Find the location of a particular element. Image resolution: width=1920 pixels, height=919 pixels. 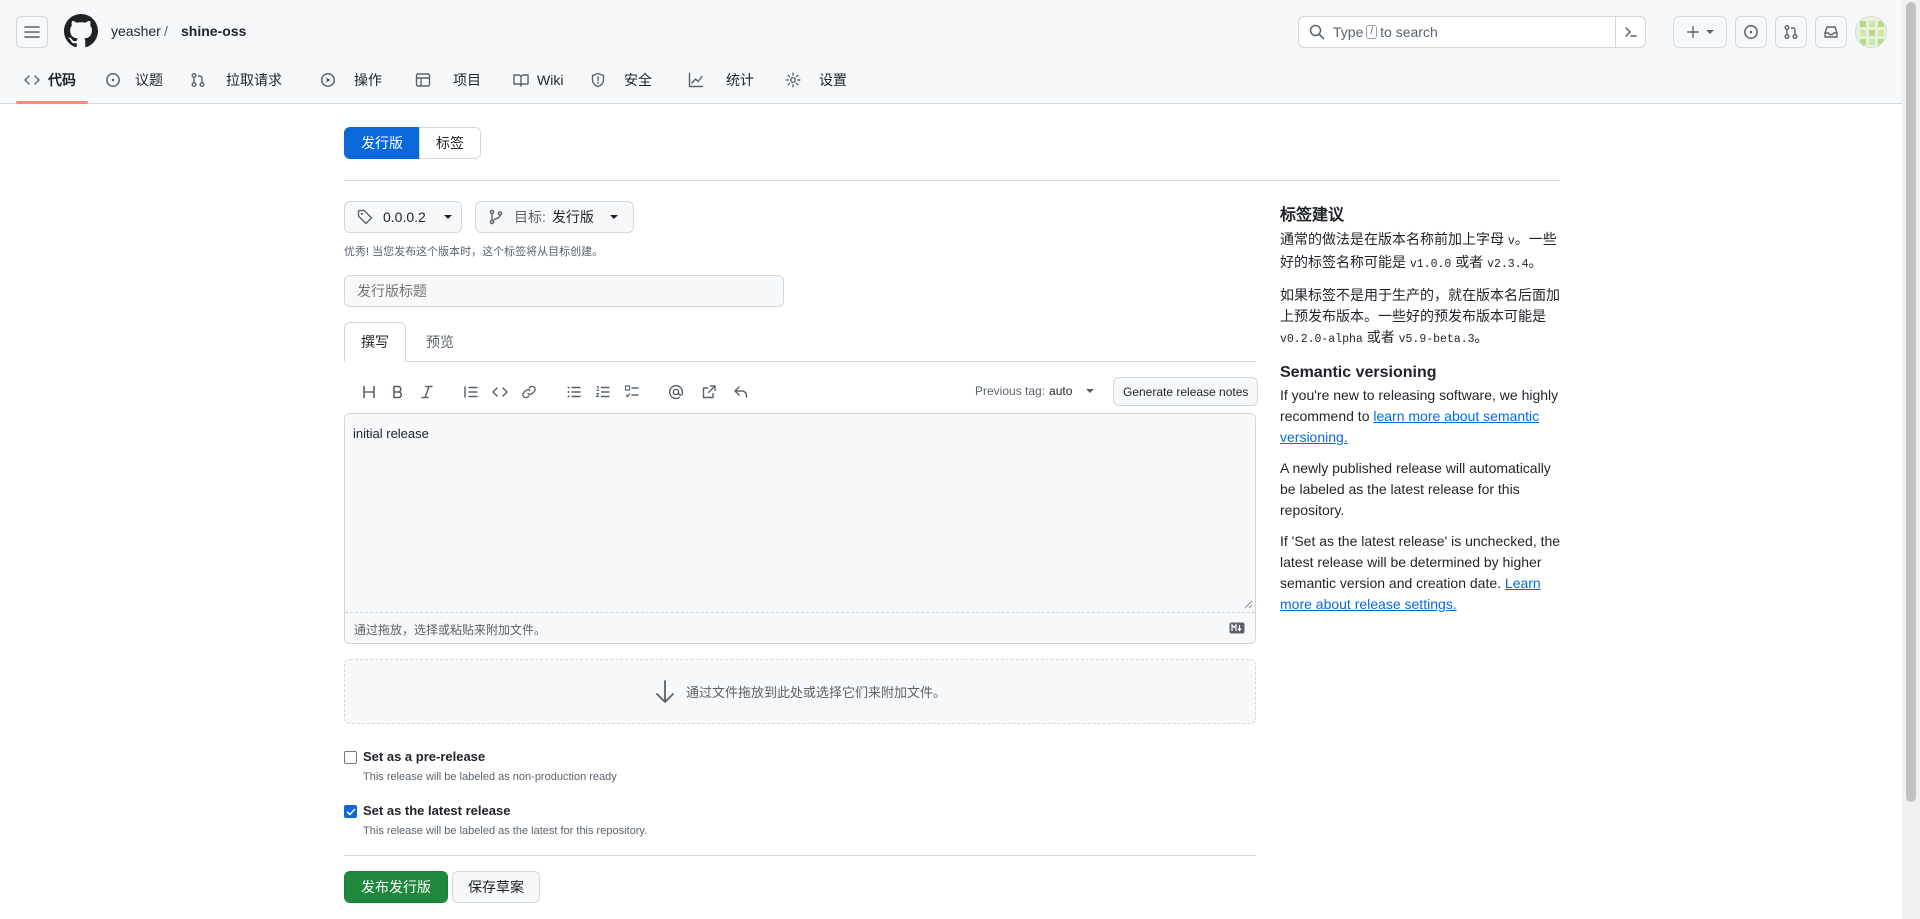

italic-button is located at coordinates (427, 392).